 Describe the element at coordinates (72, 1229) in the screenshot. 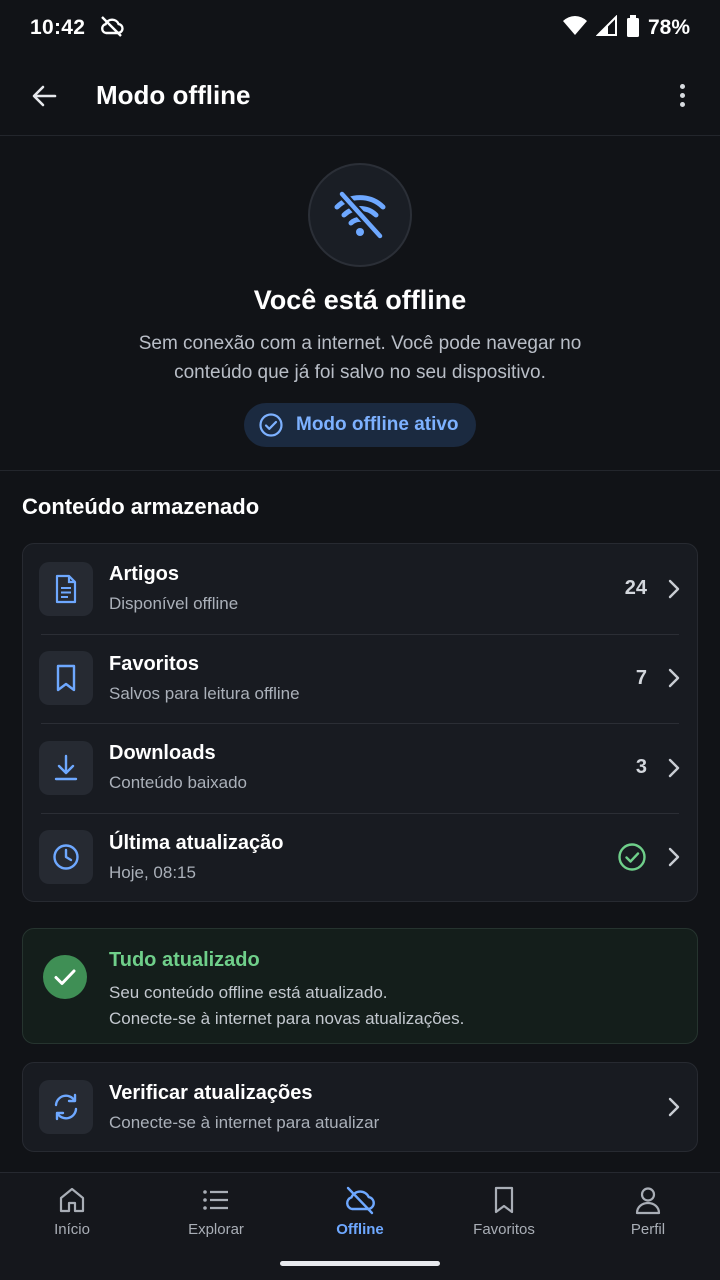

I see `nav-label: Início` at that location.